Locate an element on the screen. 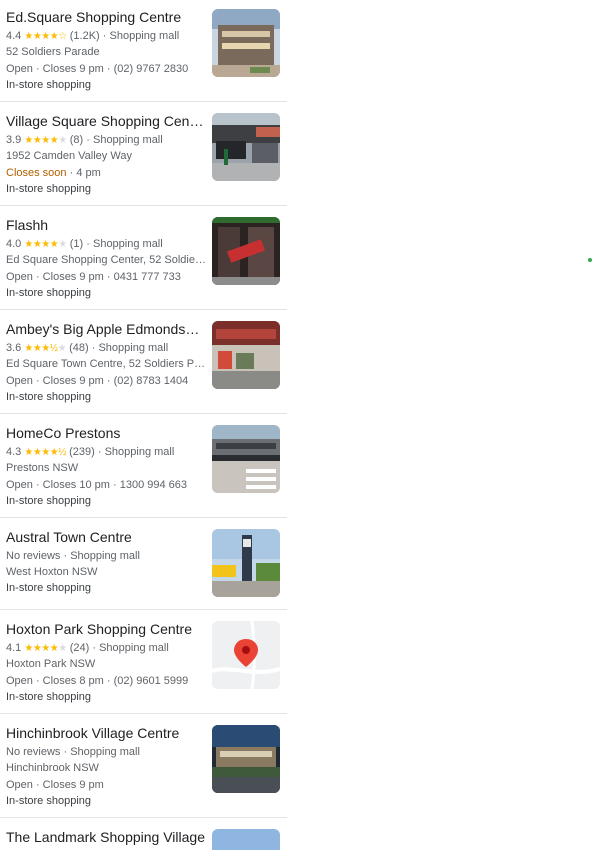  review-count: (1) is located at coordinates (76, 244).